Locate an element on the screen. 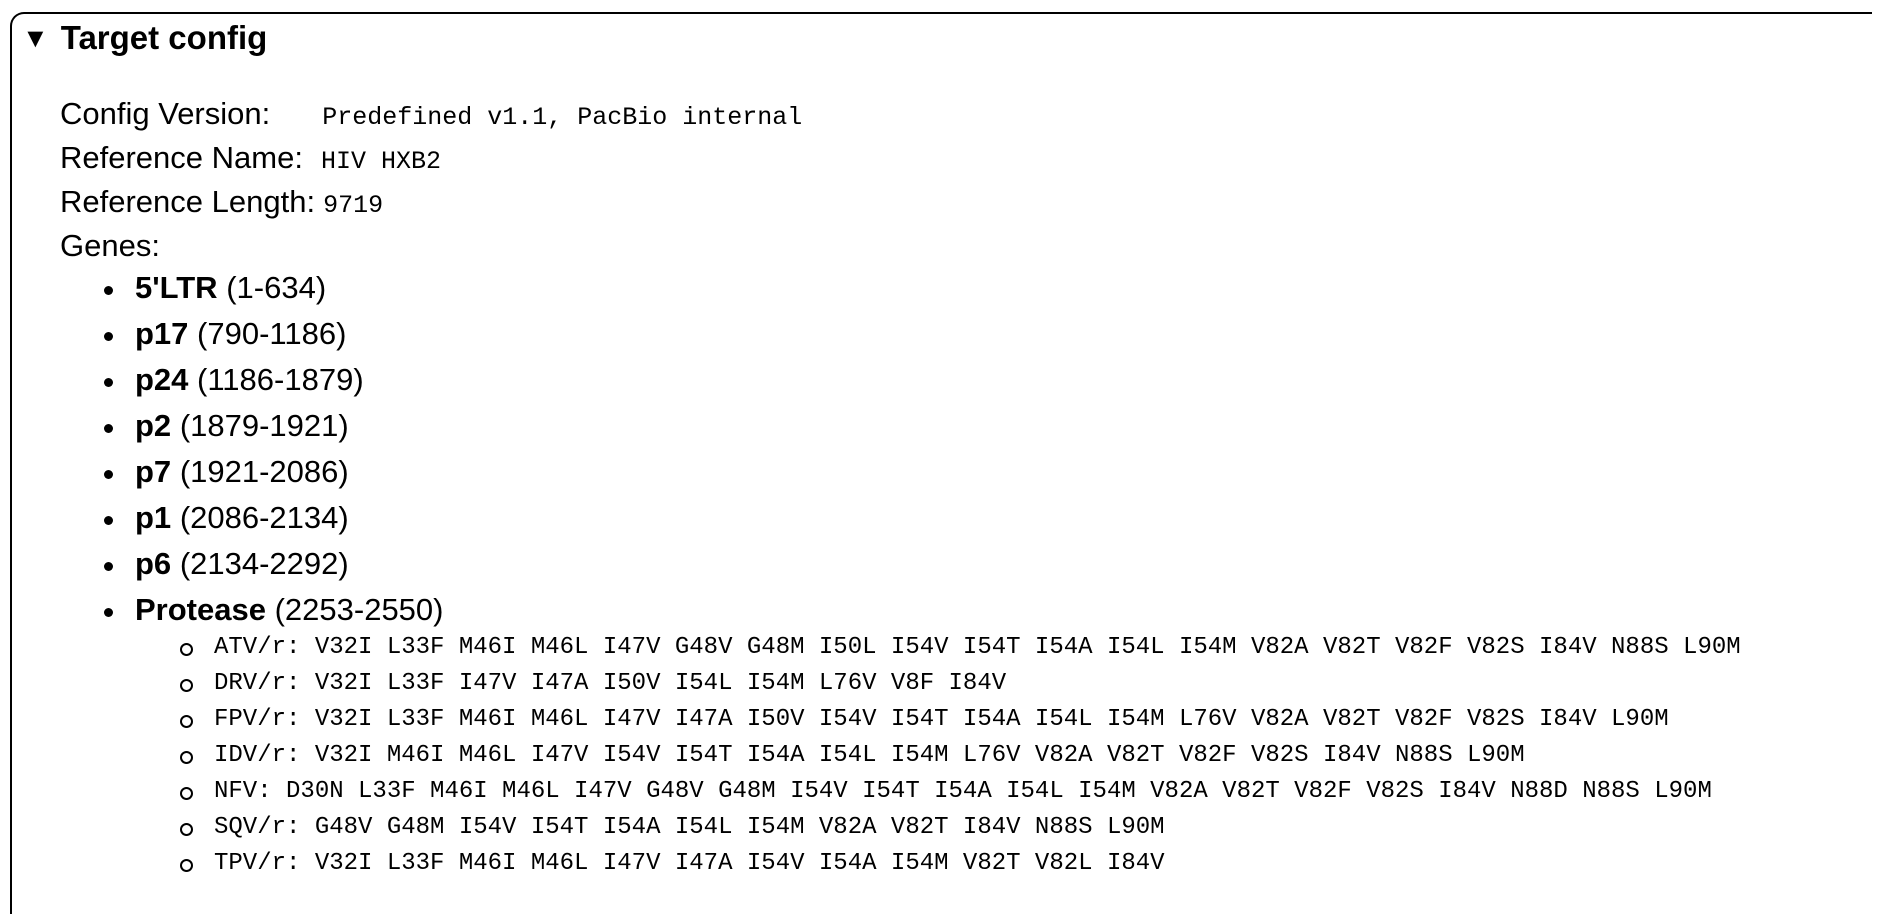  target-config-summary: ▼ Target config is located at coordinates (144, 39).